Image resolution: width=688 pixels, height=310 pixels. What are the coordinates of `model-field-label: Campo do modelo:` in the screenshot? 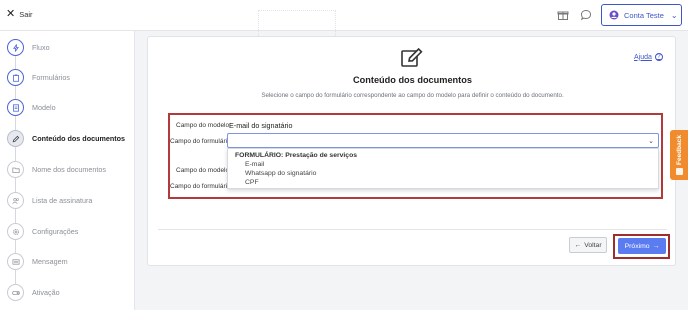 It's located at (203, 125).